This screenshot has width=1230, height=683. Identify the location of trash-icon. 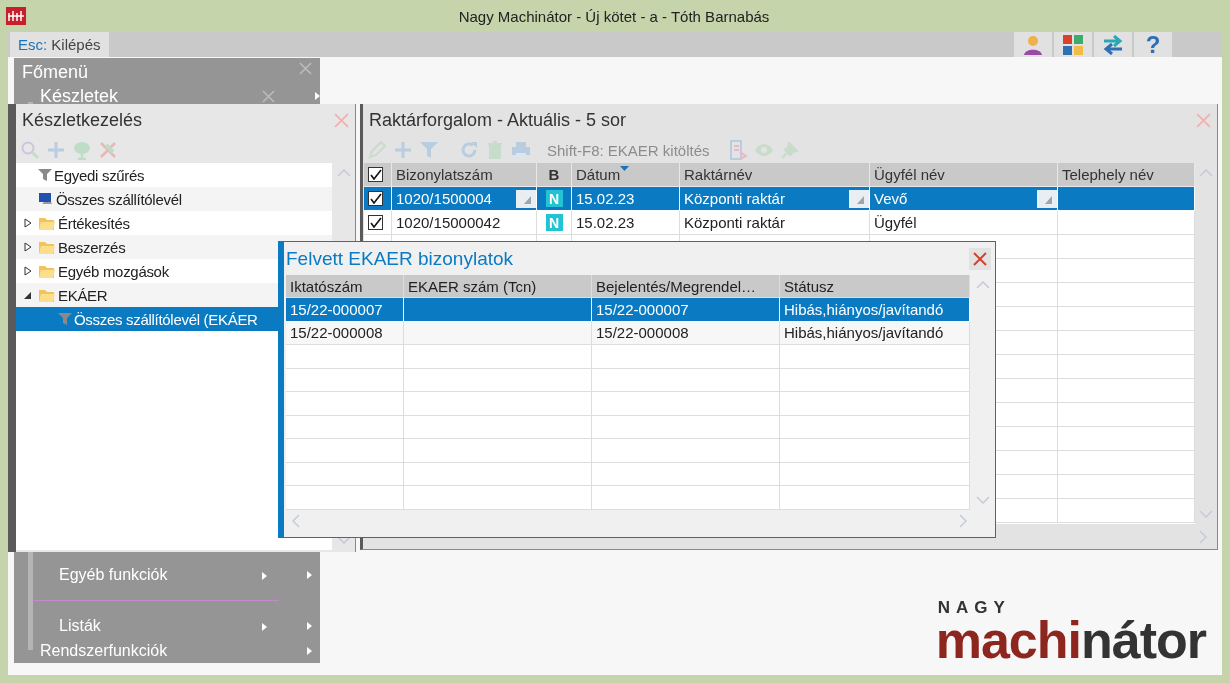
(495, 150).